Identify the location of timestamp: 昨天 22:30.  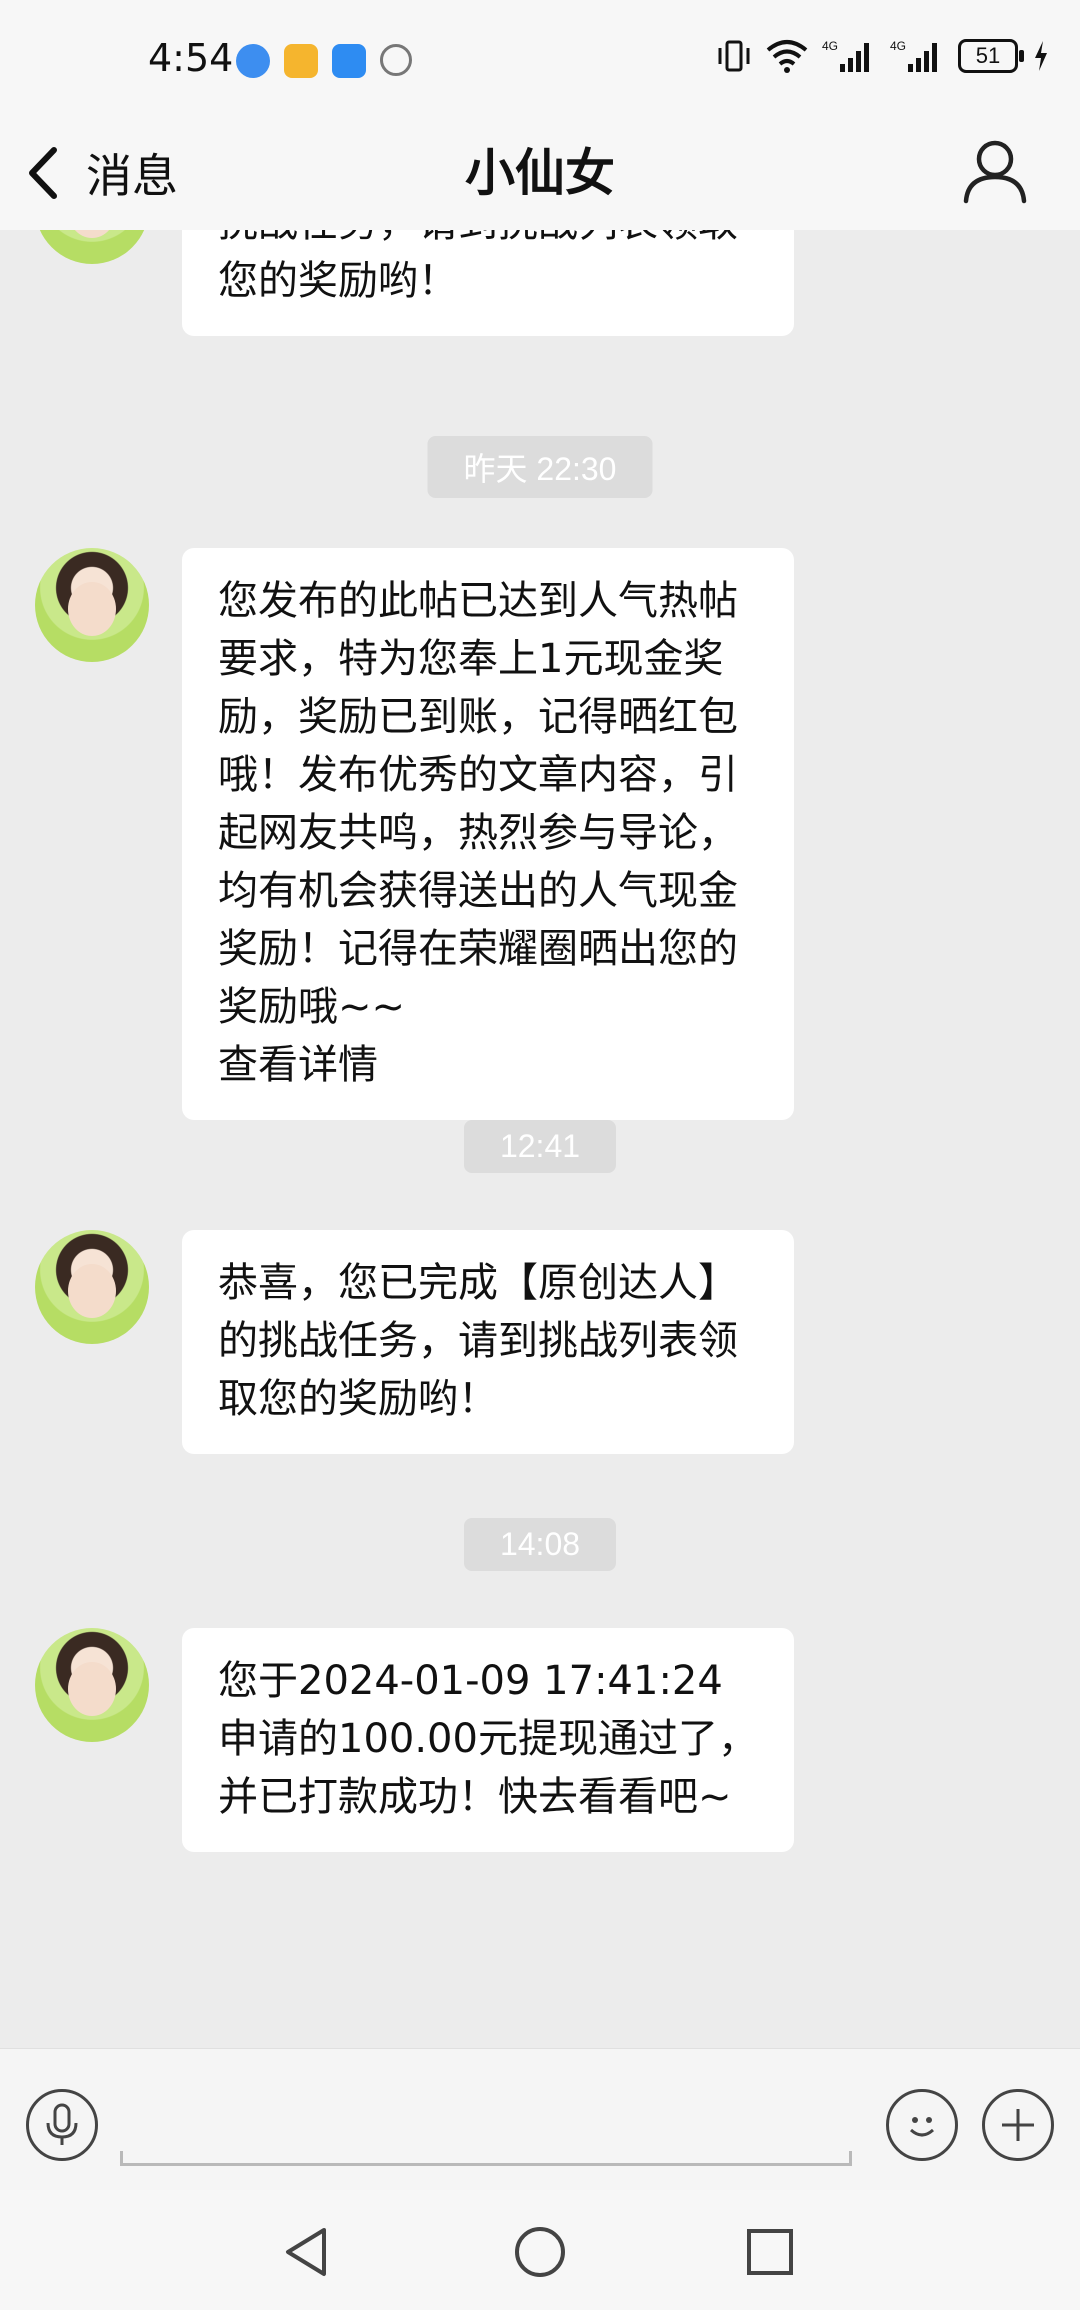
(540, 467).